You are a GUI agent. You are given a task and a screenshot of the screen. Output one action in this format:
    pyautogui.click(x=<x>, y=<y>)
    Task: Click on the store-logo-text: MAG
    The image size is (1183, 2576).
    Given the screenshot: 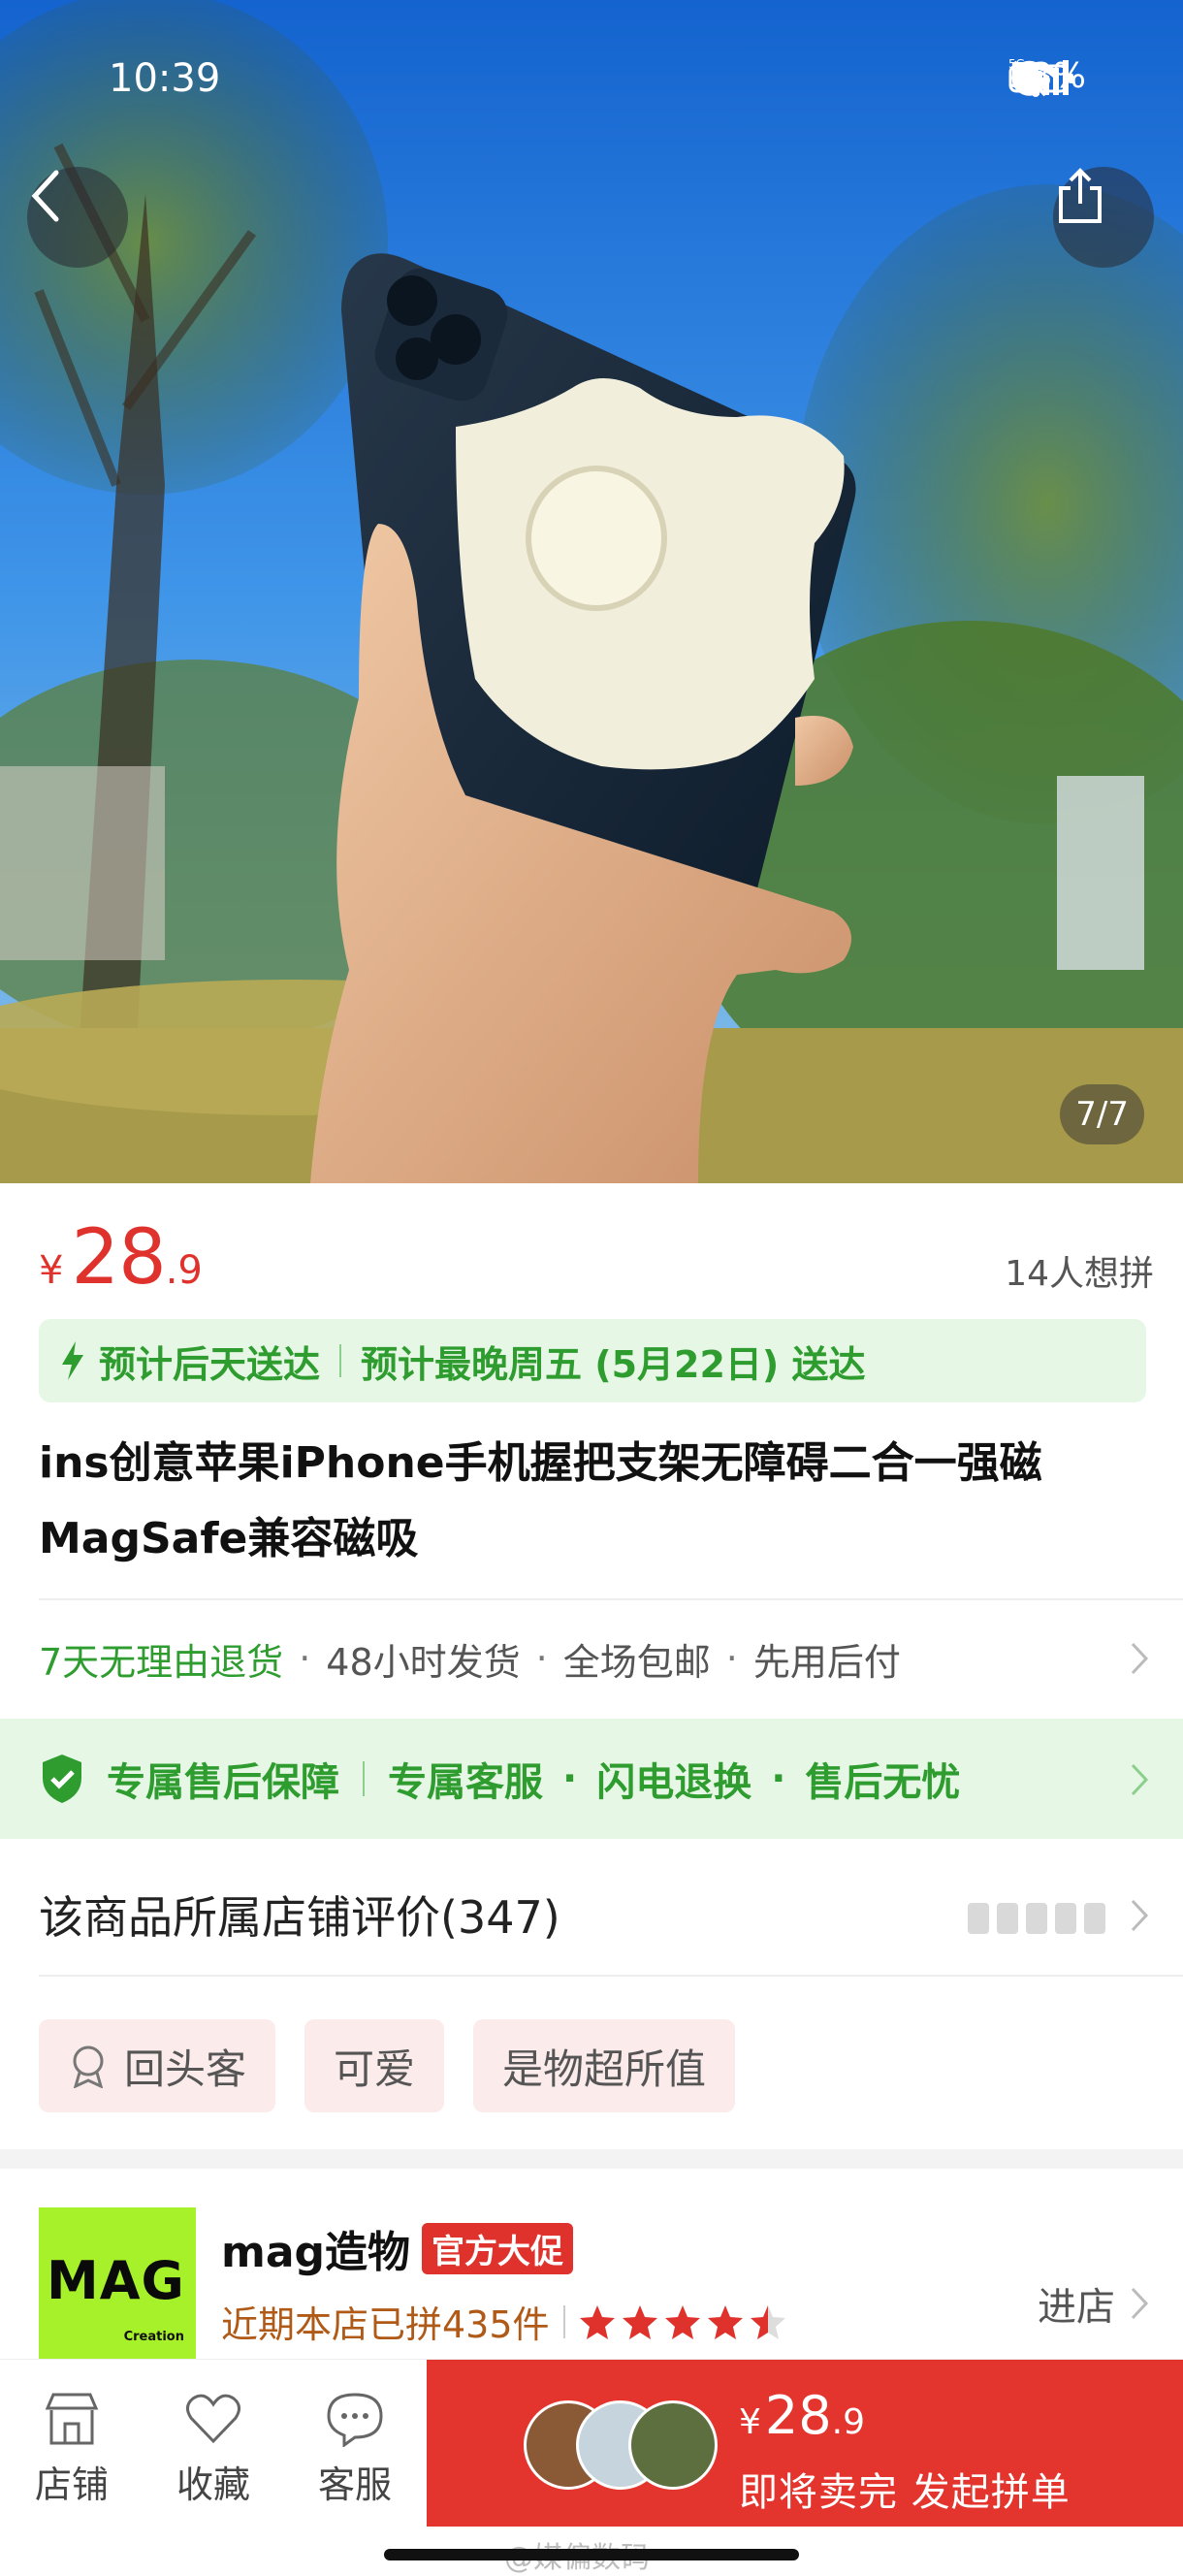 What is the action you would take?
    pyautogui.click(x=116, y=2280)
    